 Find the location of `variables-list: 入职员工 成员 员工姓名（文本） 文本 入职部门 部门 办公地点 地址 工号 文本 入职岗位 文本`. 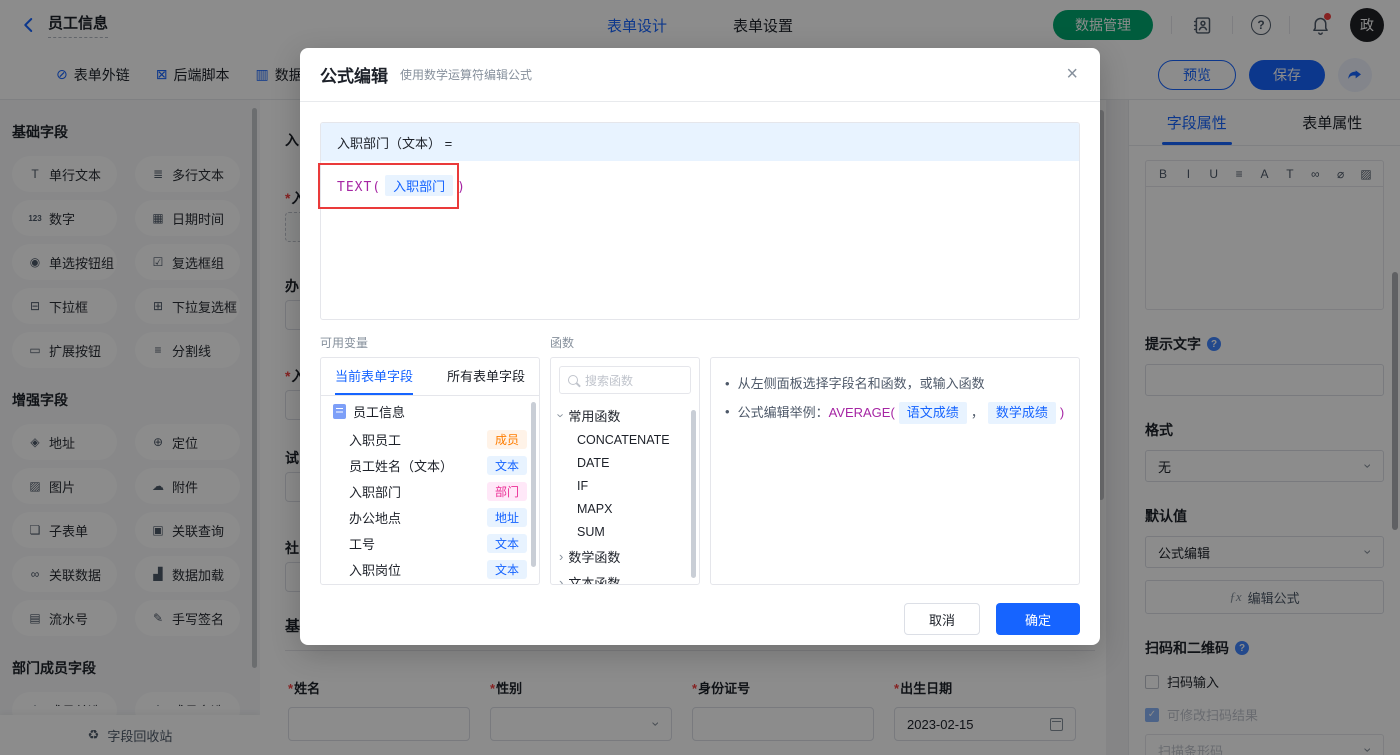

variables-list: 入职员工 成员 员工姓名（文本） 文本 入职部门 部门 办公地点 地址 工号 文本 入职岗位 文本 is located at coordinates (430, 504).